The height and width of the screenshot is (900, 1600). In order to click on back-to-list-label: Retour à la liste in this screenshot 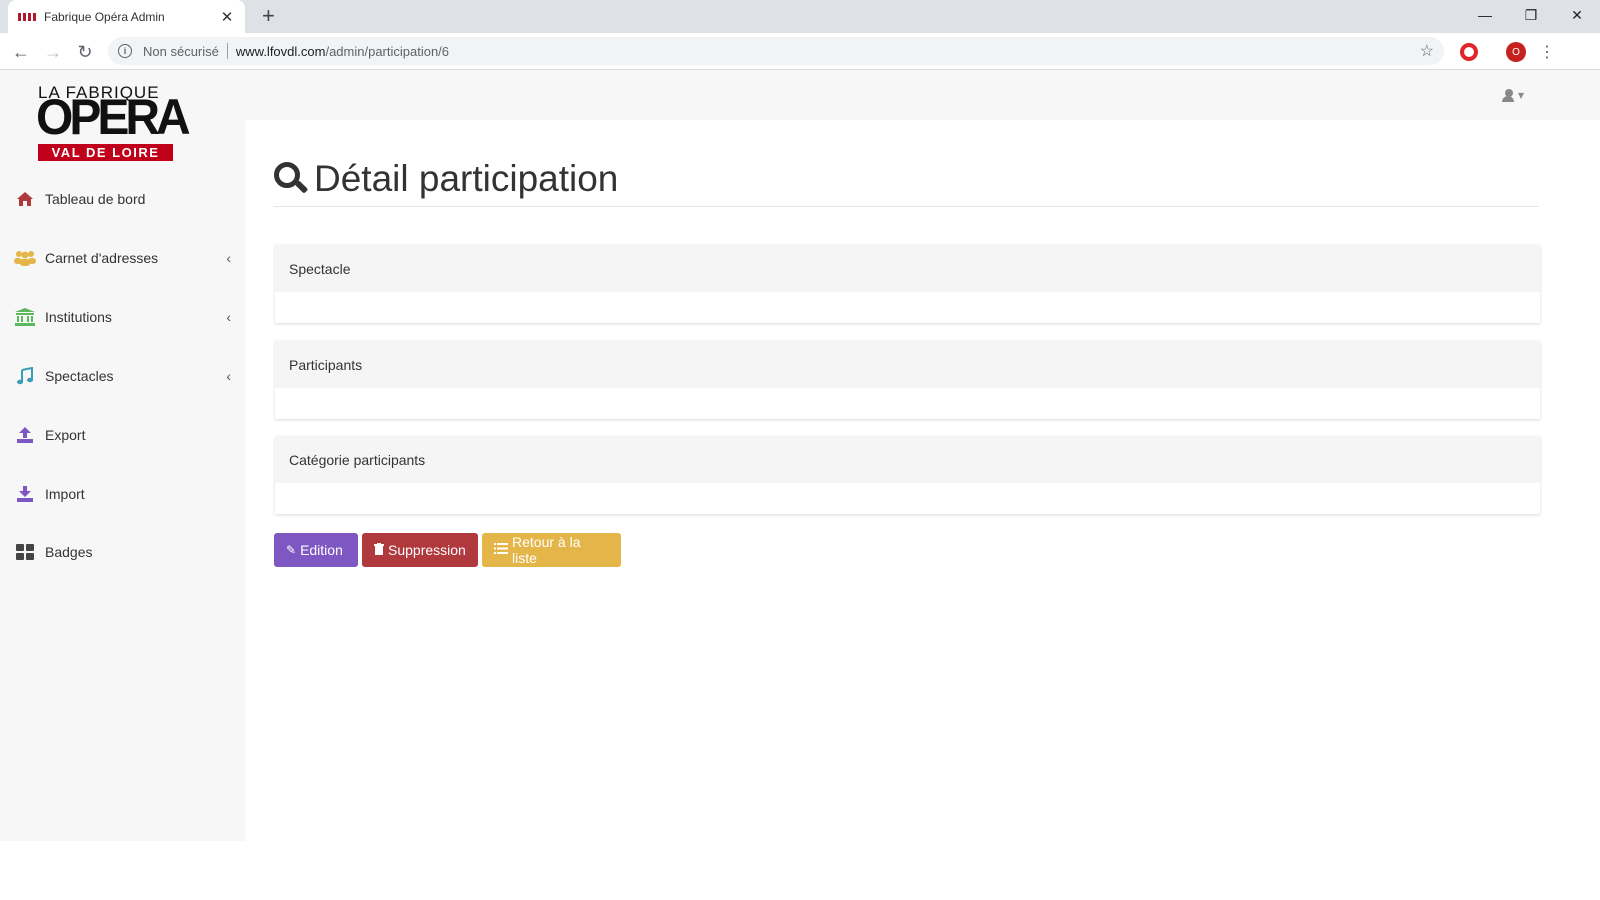, I will do `click(546, 550)`.